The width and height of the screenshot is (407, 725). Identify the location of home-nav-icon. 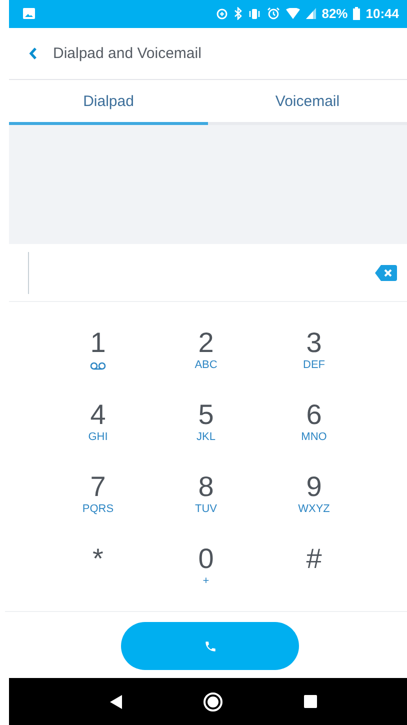
(212, 702).